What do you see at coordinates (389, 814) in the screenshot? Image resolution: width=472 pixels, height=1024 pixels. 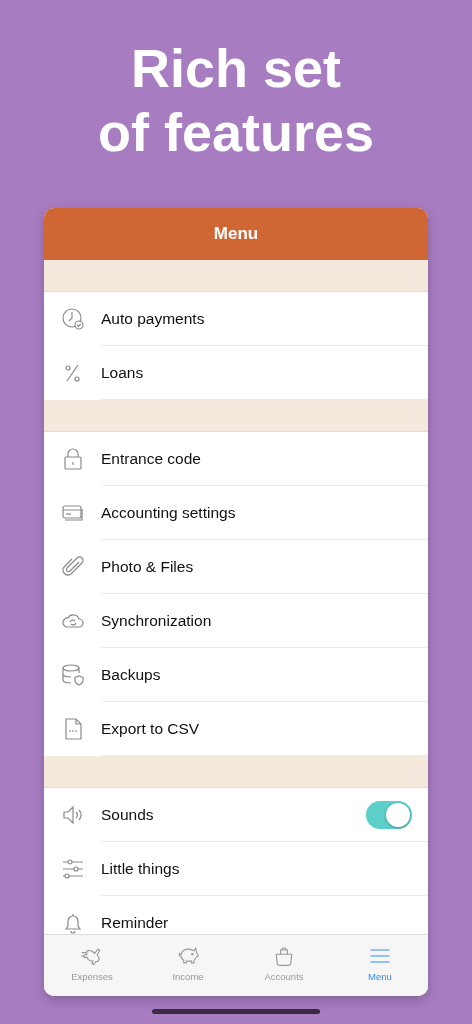 I see `toggle-switch` at bounding box center [389, 814].